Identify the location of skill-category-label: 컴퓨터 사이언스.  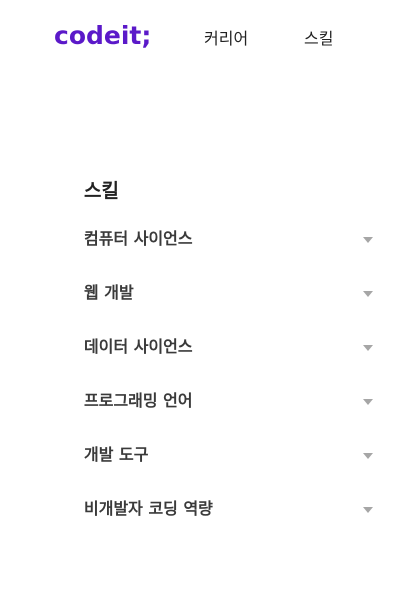
(138, 238).